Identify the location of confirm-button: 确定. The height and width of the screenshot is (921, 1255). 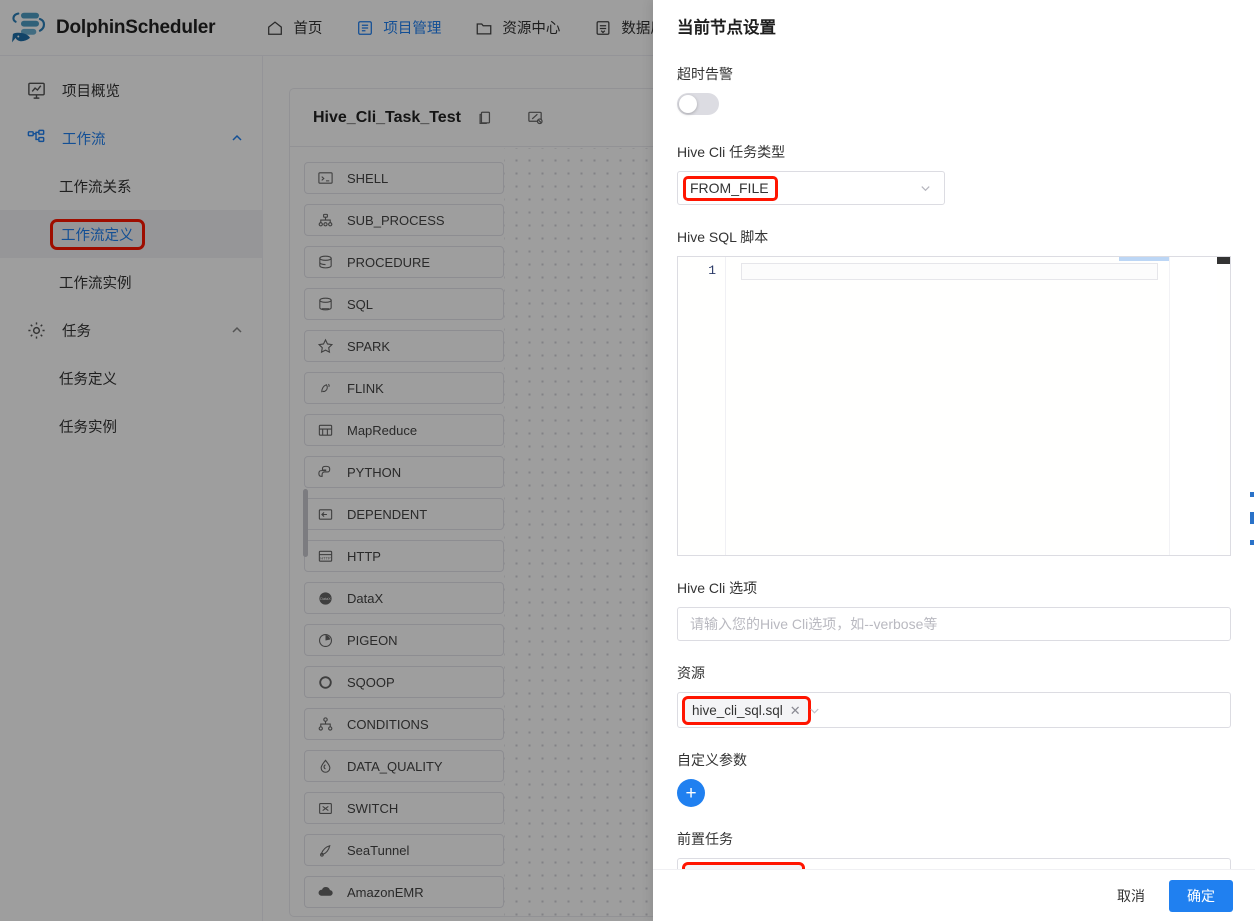
(1201, 895).